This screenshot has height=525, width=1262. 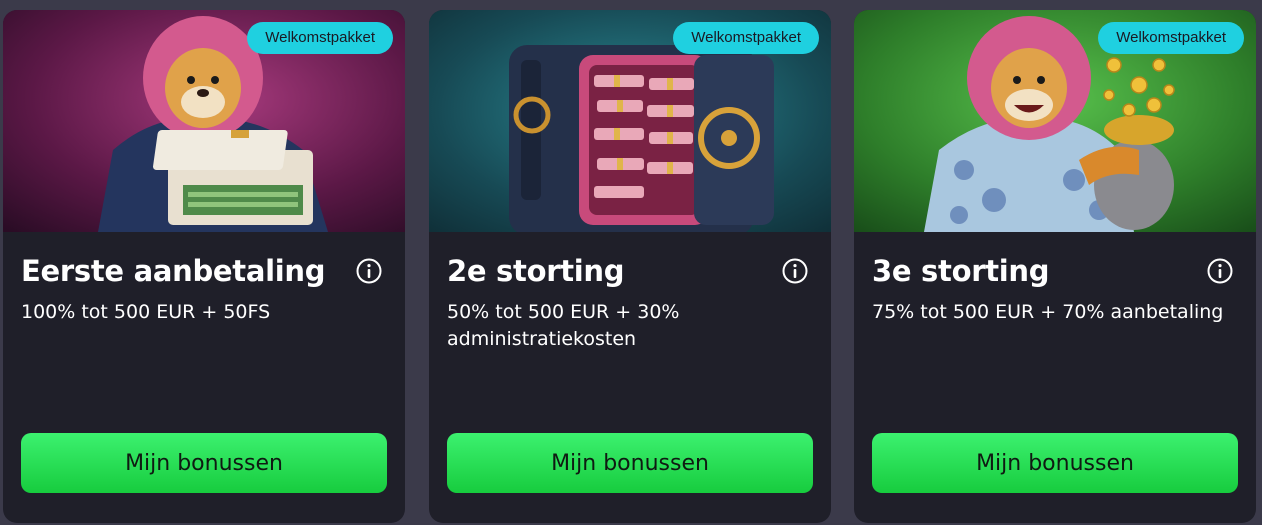 What do you see at coordinates (146, 312) in the screenshot?
I see `card-description: 100% tot 500 EUR + 50FS` at bounding box center [146, 312].